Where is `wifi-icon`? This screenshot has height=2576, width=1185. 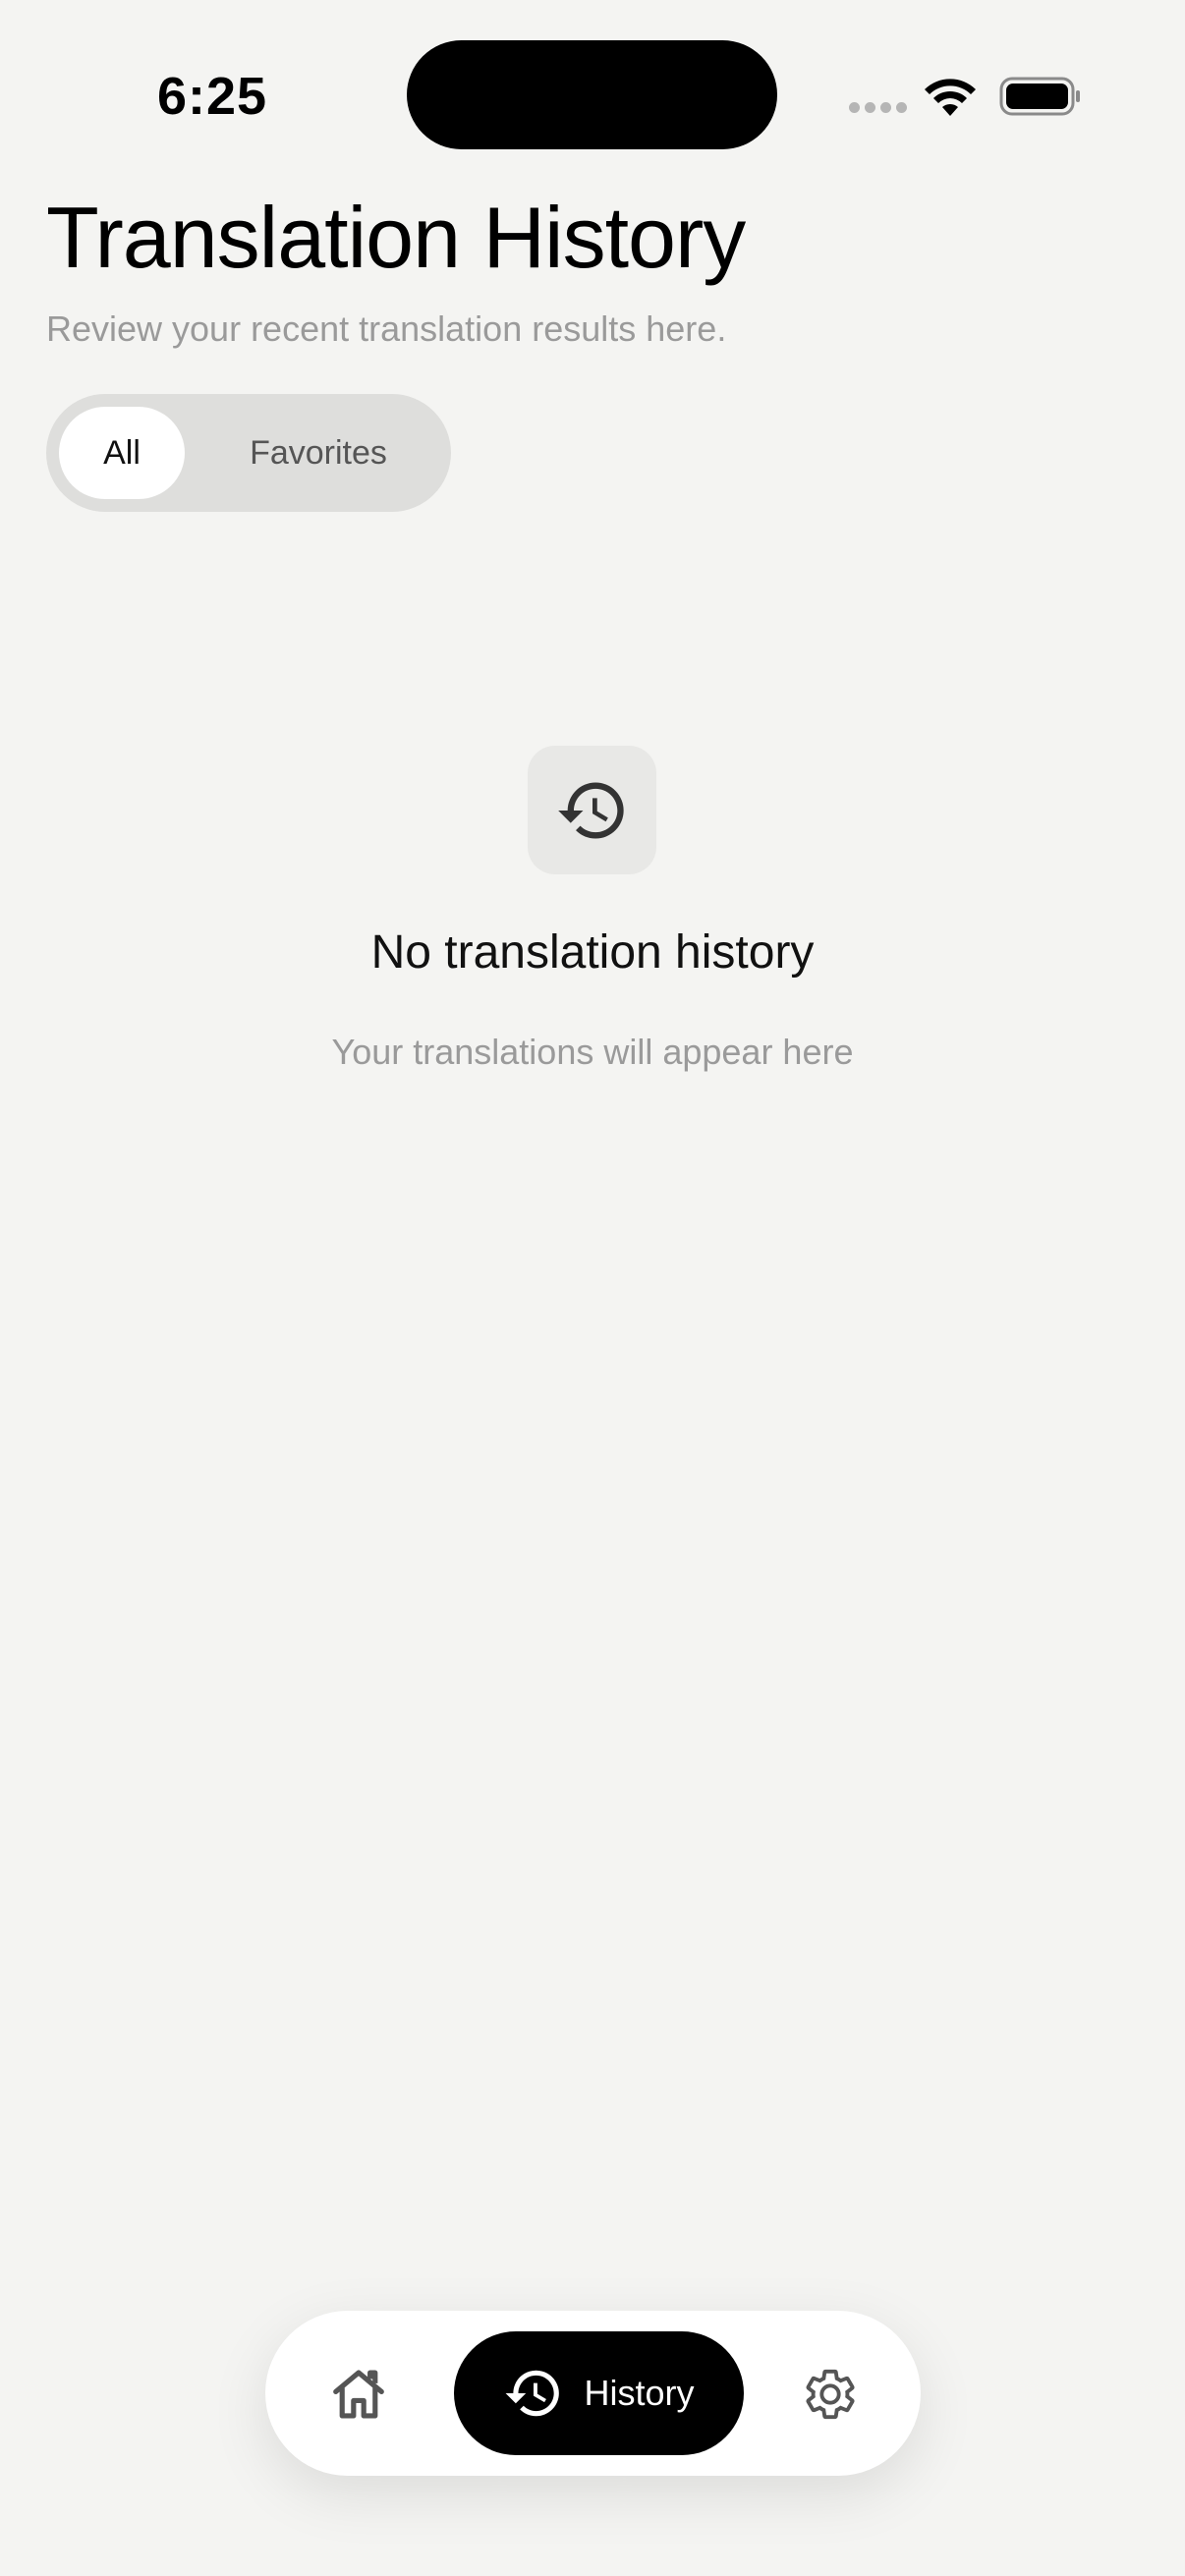 wifi-icon is located at coordinates (951, 97).